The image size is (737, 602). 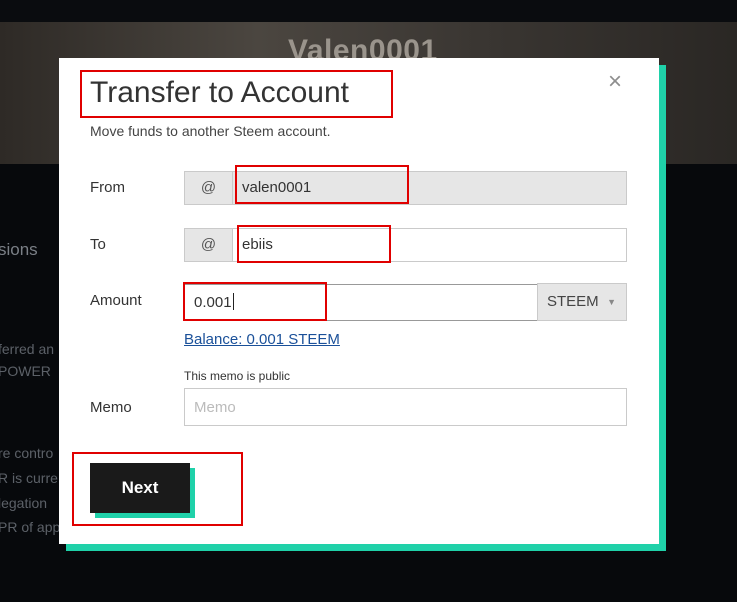 What do you see at coordinates (429, 245) in the screenshot?
I see `to-field: ebiis` at bounding box center [429, 245].